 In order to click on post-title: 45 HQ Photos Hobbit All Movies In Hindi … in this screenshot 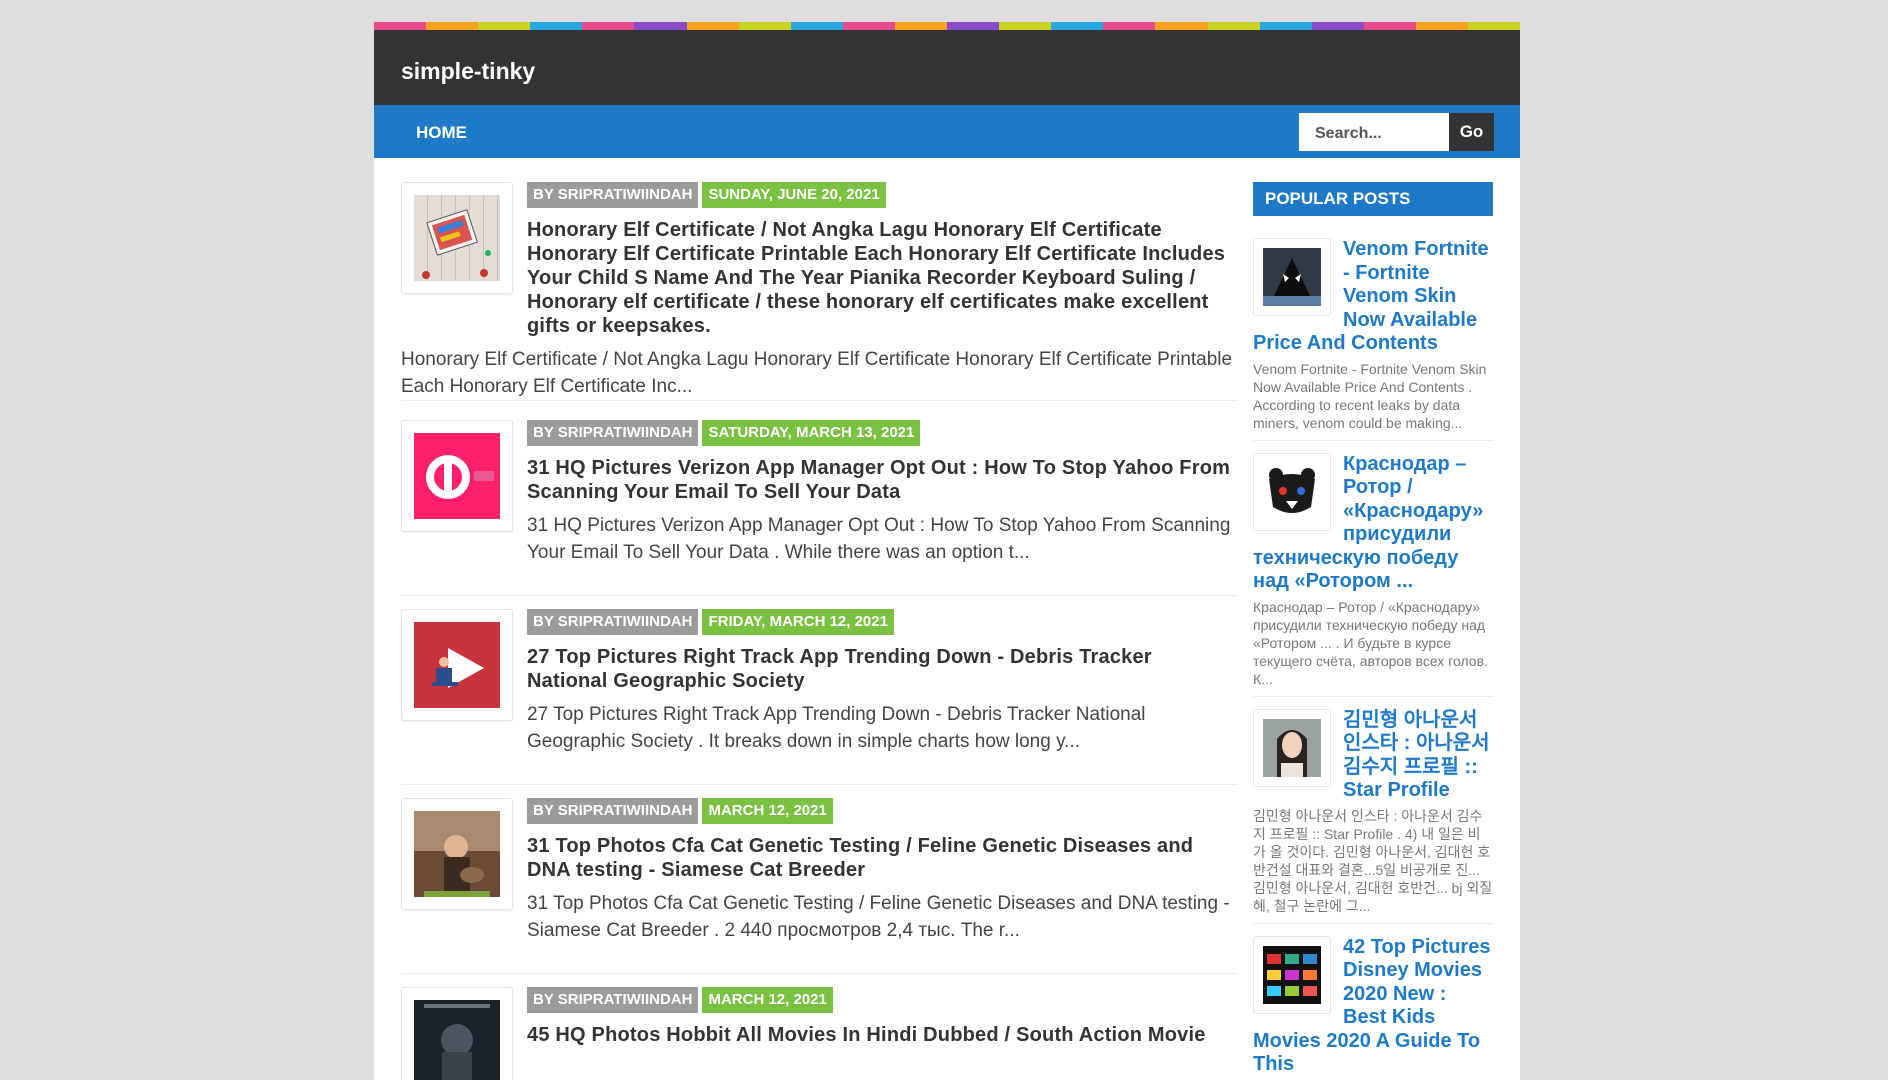, I will do `click(819, 1035)`.